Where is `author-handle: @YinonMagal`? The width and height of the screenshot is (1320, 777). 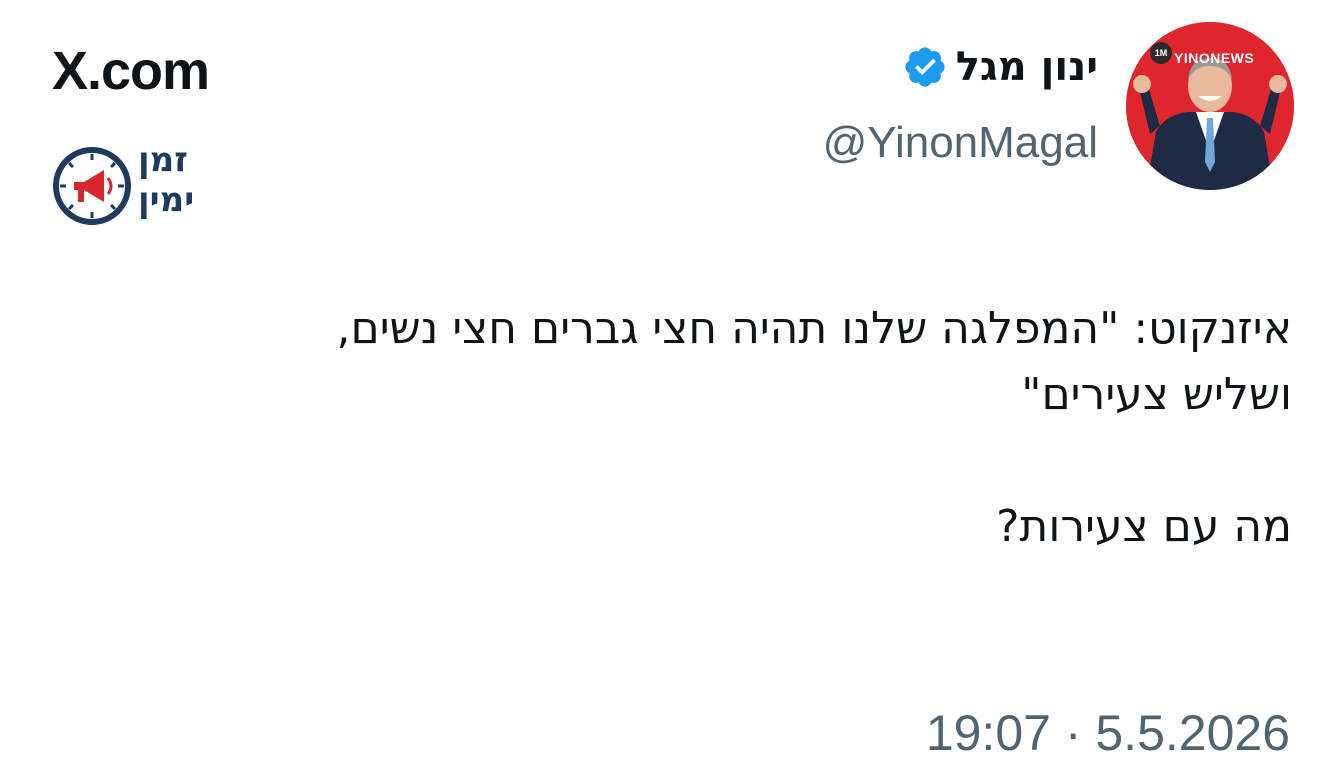 author-handle: @YinonMagal is located at coordinates (960, 143).